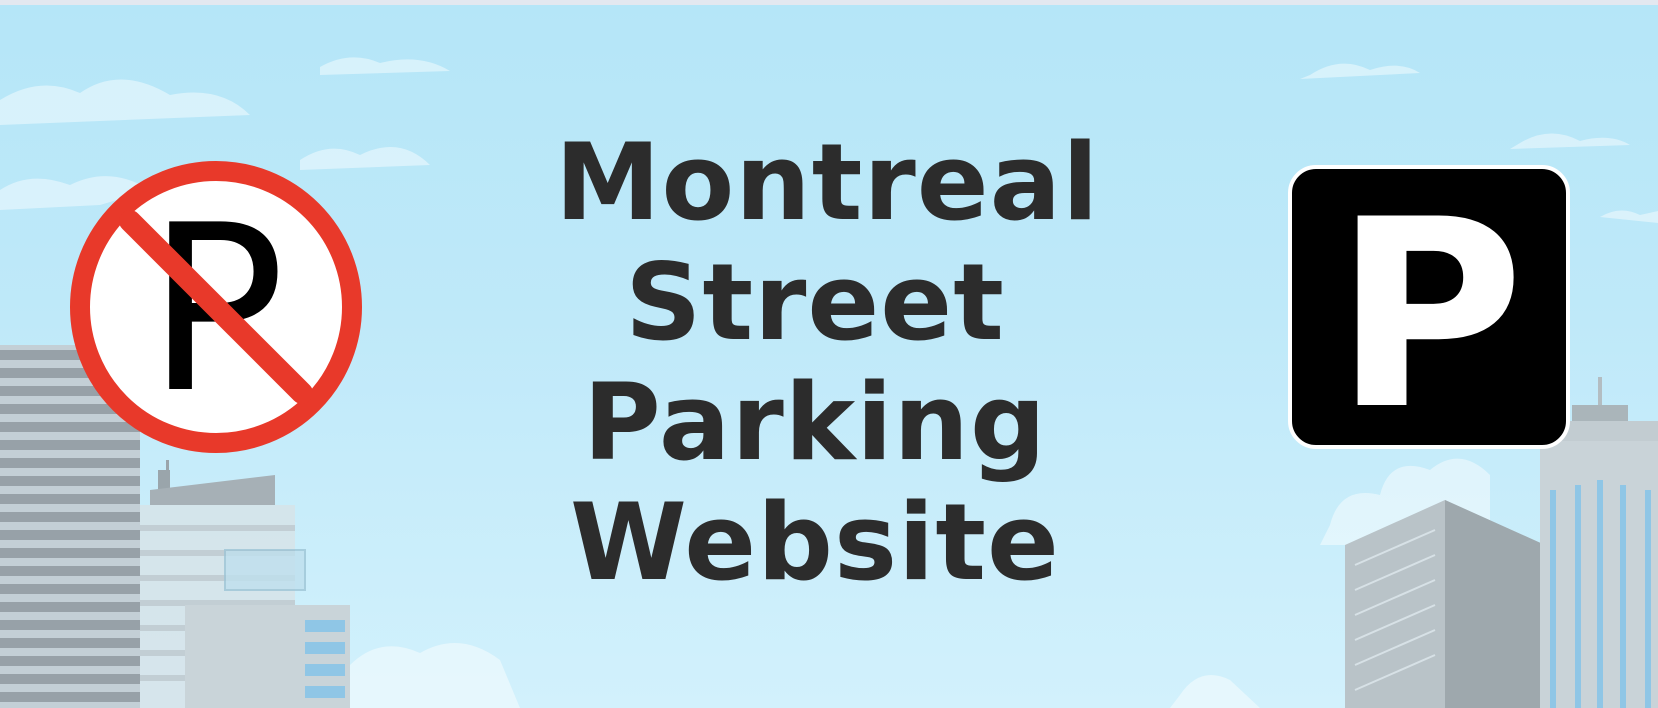  Describe the element at coordinates (827, 182) in the screenshot. I see `title-line-1: Montreal` at that location.